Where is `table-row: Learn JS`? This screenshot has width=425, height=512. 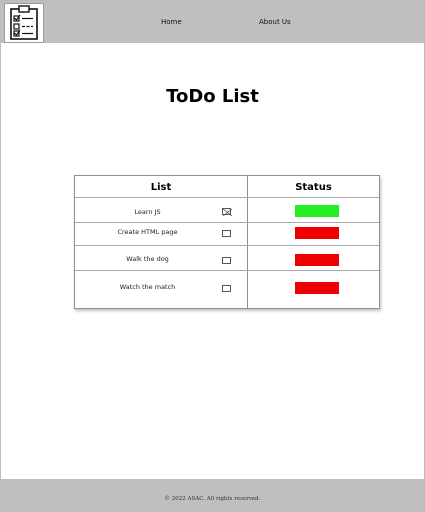 table-row: Learn JS is located at coordinates (227, 210).